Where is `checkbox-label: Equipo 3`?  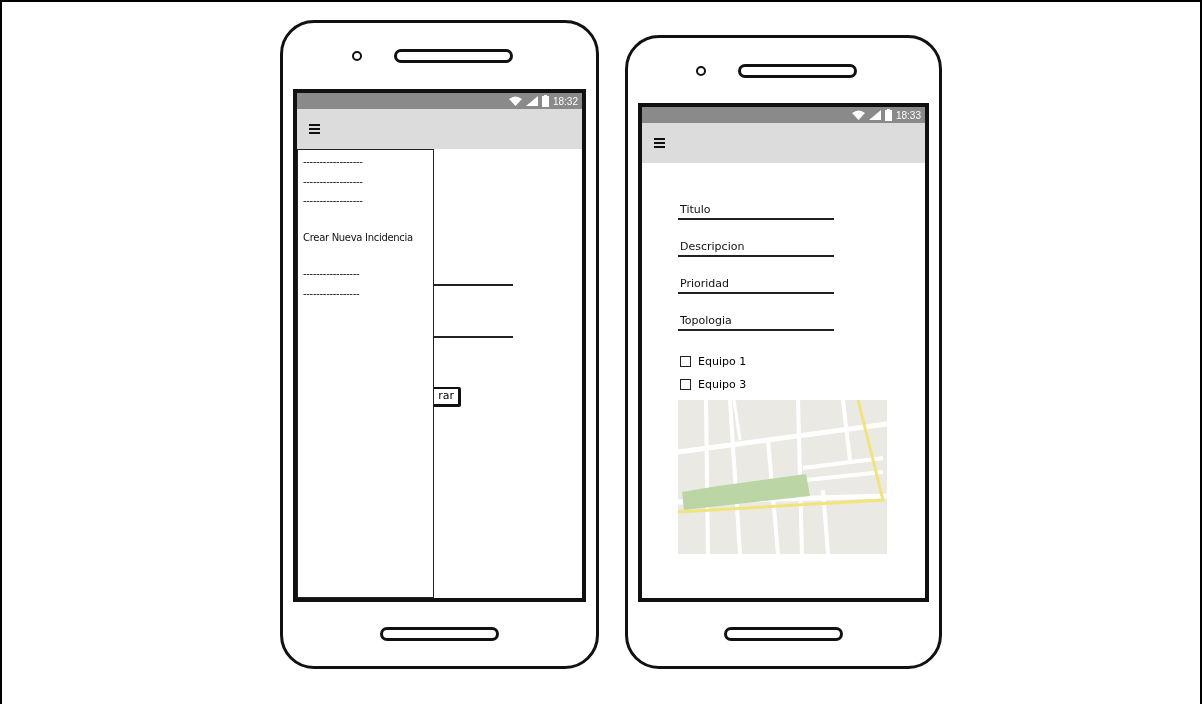
checkbox-label: Equipo 3 is located at coordinates (722, 384).